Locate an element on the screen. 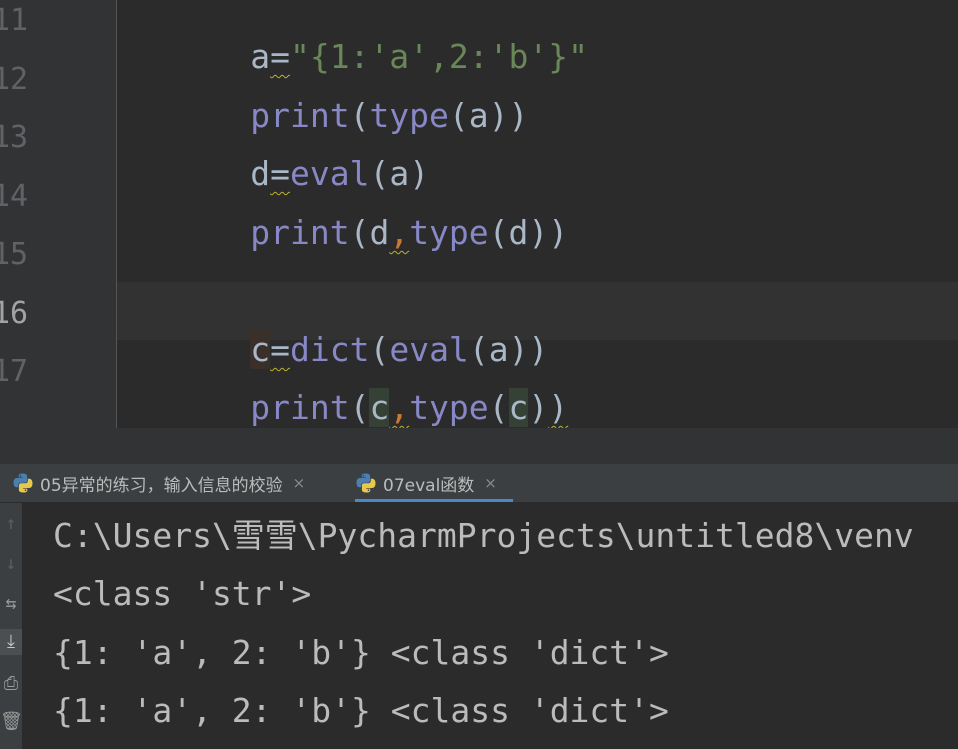 This screenshot has height=749, width=958. panel-divider is located at coordinates (479, 446).